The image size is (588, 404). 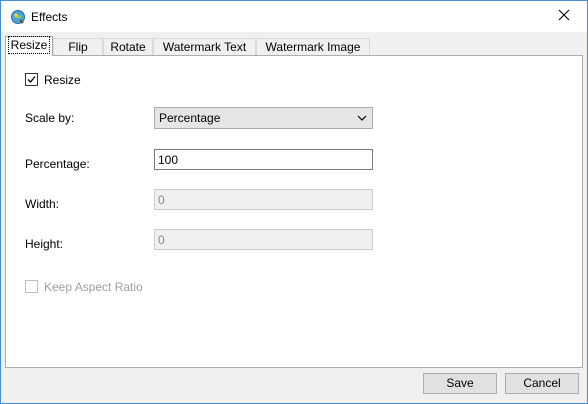 I want to click on scale-by-value: Percentage, so click(x=190, y=118).